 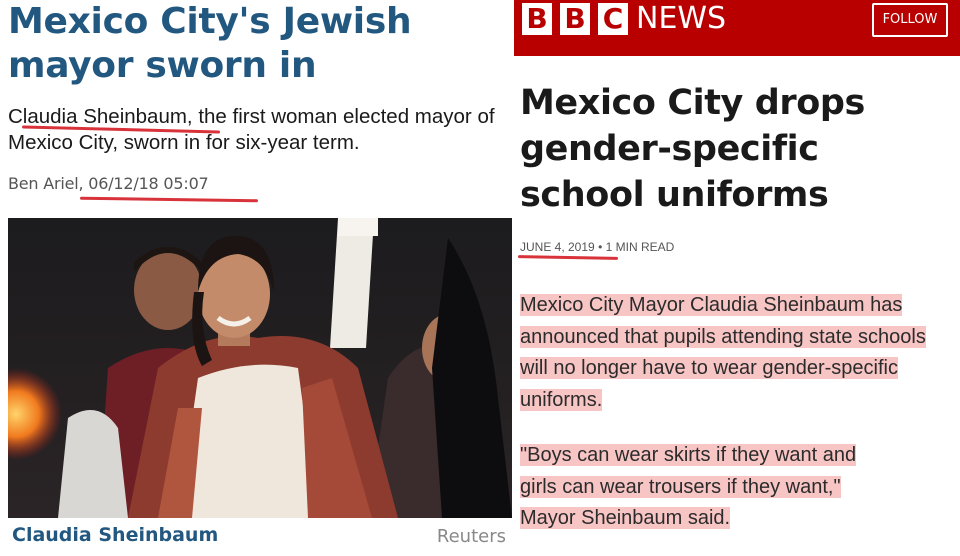 I want to click on annotation-underline-bbc-date, so click(x=568, y=257).